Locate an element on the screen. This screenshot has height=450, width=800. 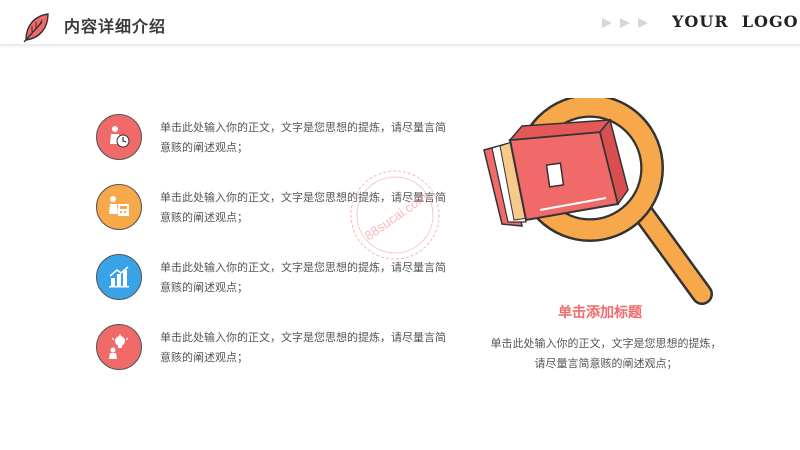
logo-text: YOUR LOGO is located at coordinates (735, 21).